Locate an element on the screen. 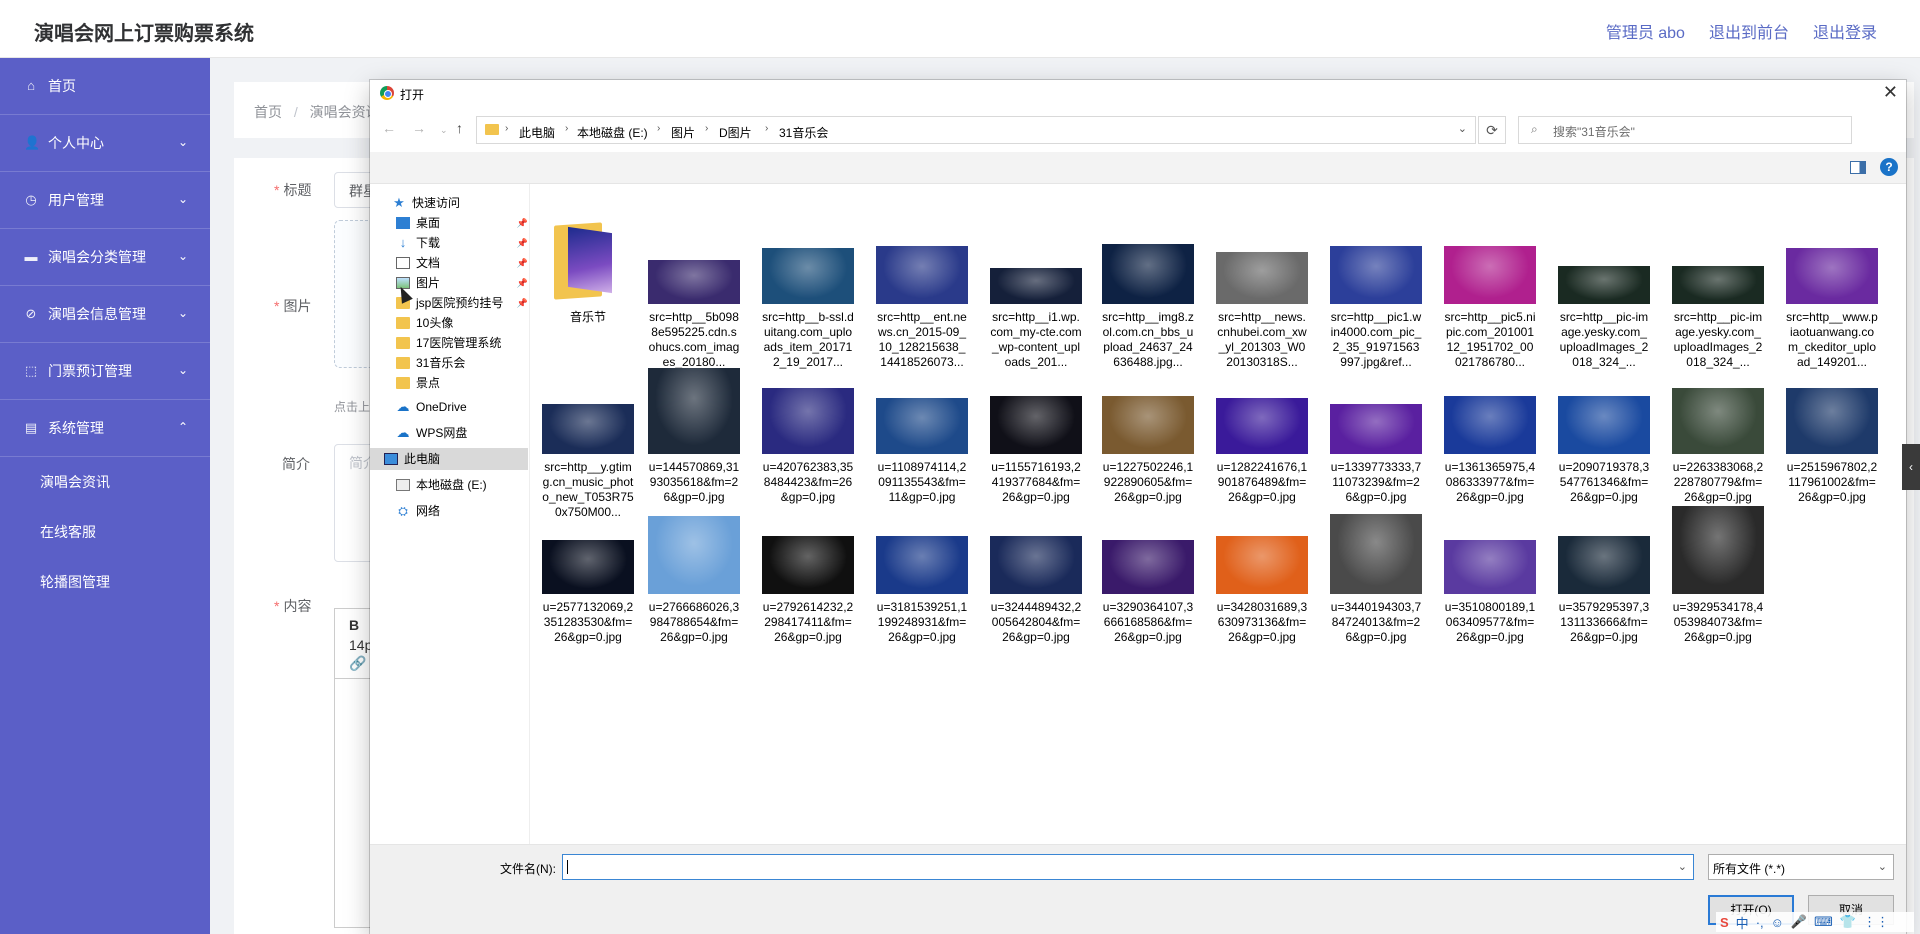 Image resolution: width=1920 pixels, height=934 pixels. sidebar-subitem-news: 演唱会资讯 is located at coordinates (105, 482).